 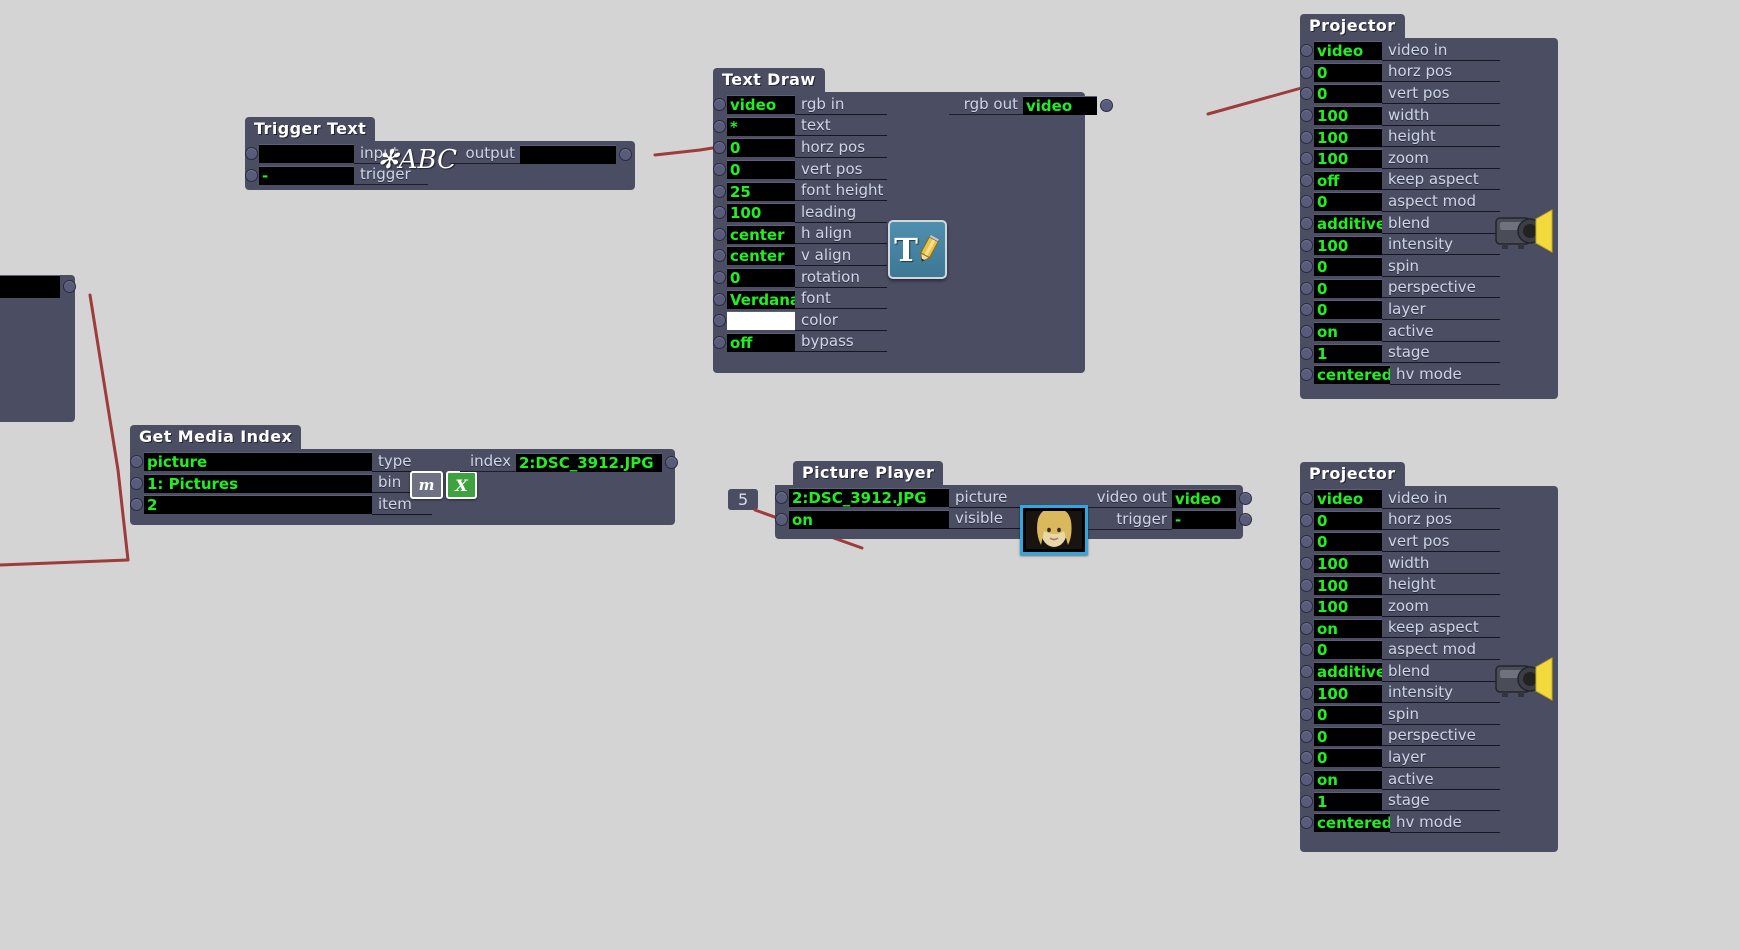 What do you see at coordinates (869, 498) in the screenshot?
I see `picture-player-picture-value: 2:DSC_3912.JPG` at bounding box center [869, 498].